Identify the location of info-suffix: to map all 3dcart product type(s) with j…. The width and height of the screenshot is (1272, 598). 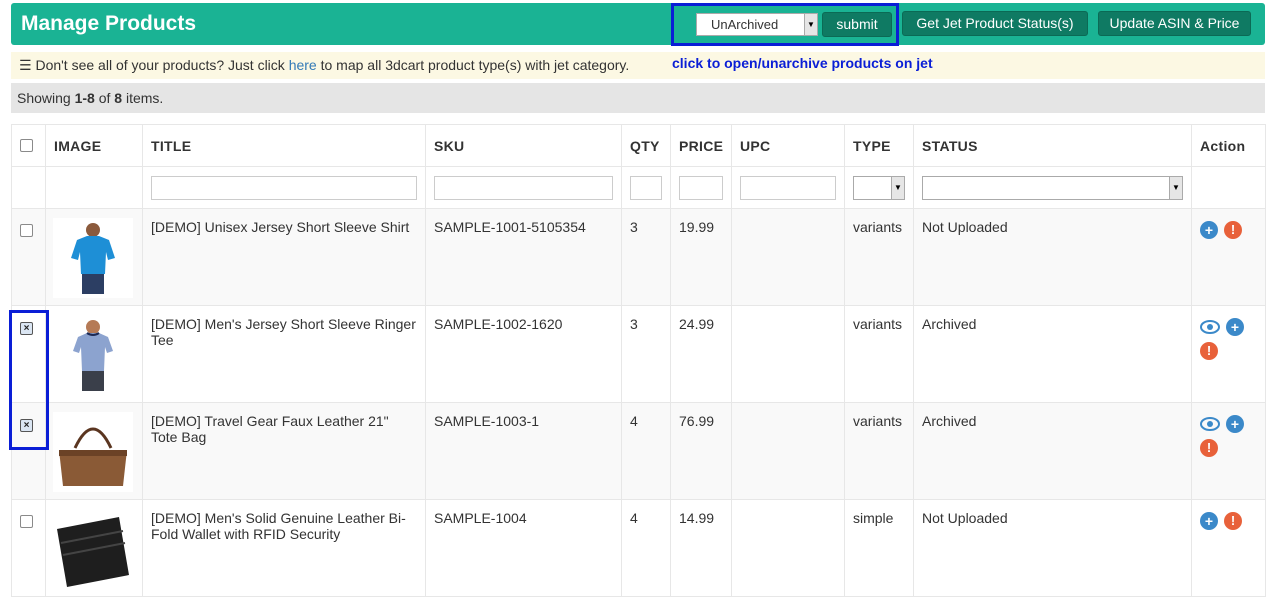
(473, 65).